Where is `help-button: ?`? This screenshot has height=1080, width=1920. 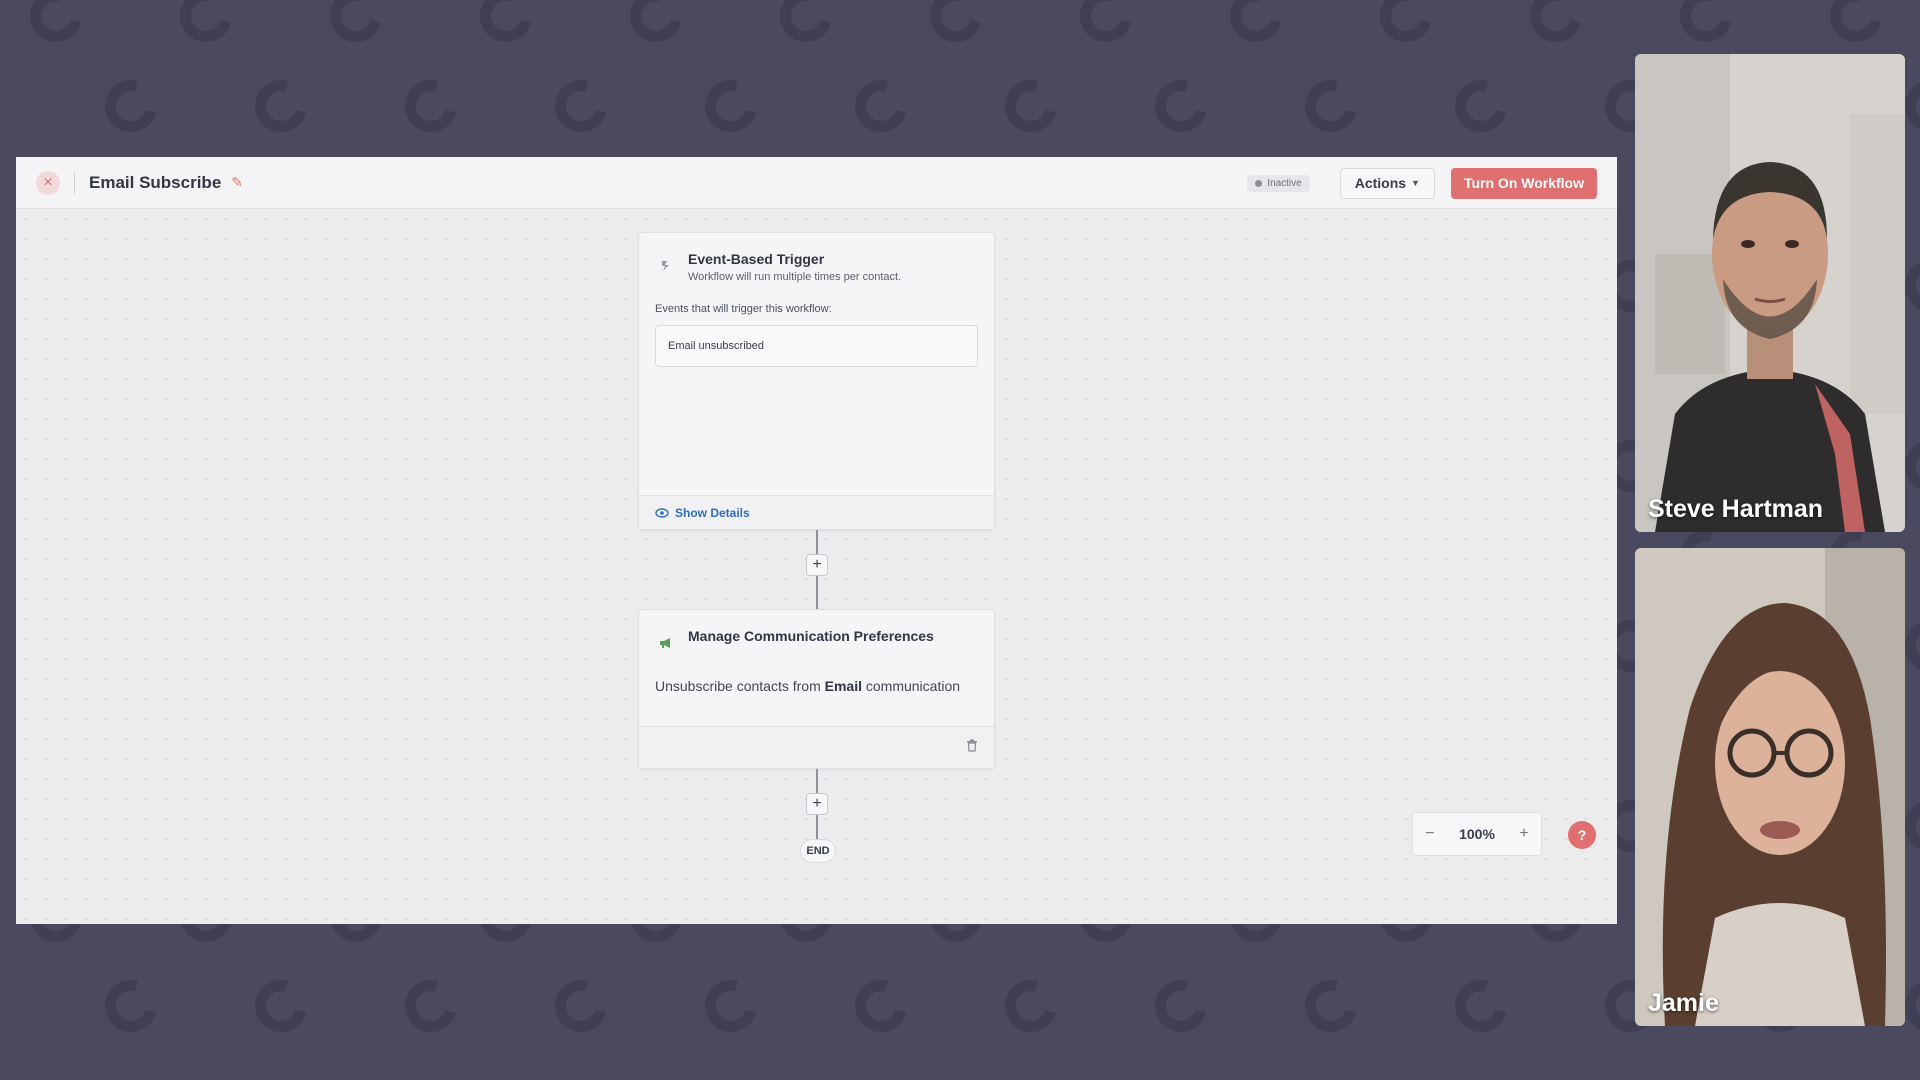 help-button: ? is located at coordinates (1582, 835).